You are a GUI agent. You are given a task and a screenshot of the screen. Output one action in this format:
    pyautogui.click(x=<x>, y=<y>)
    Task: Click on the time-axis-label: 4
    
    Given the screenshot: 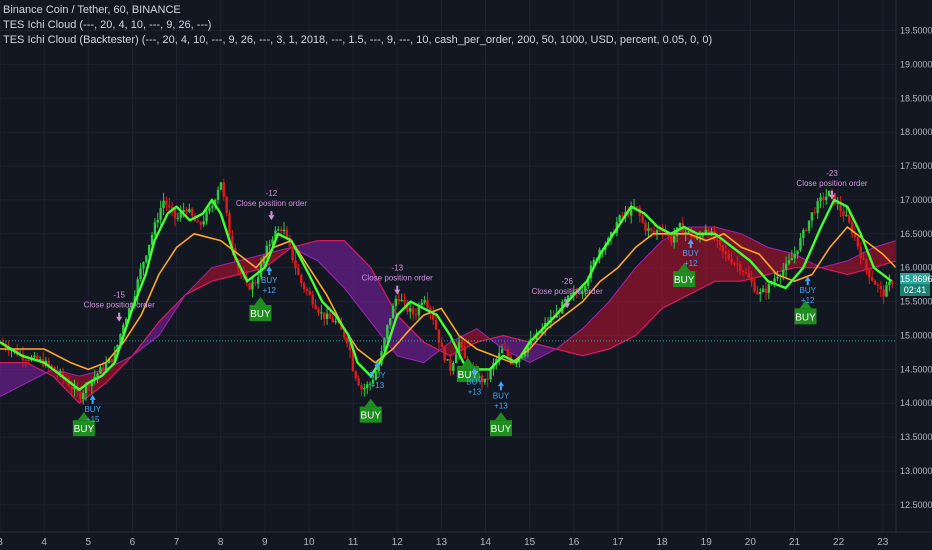 What is the action you would take?
    pyautogui.click(x=44, y=542)
    